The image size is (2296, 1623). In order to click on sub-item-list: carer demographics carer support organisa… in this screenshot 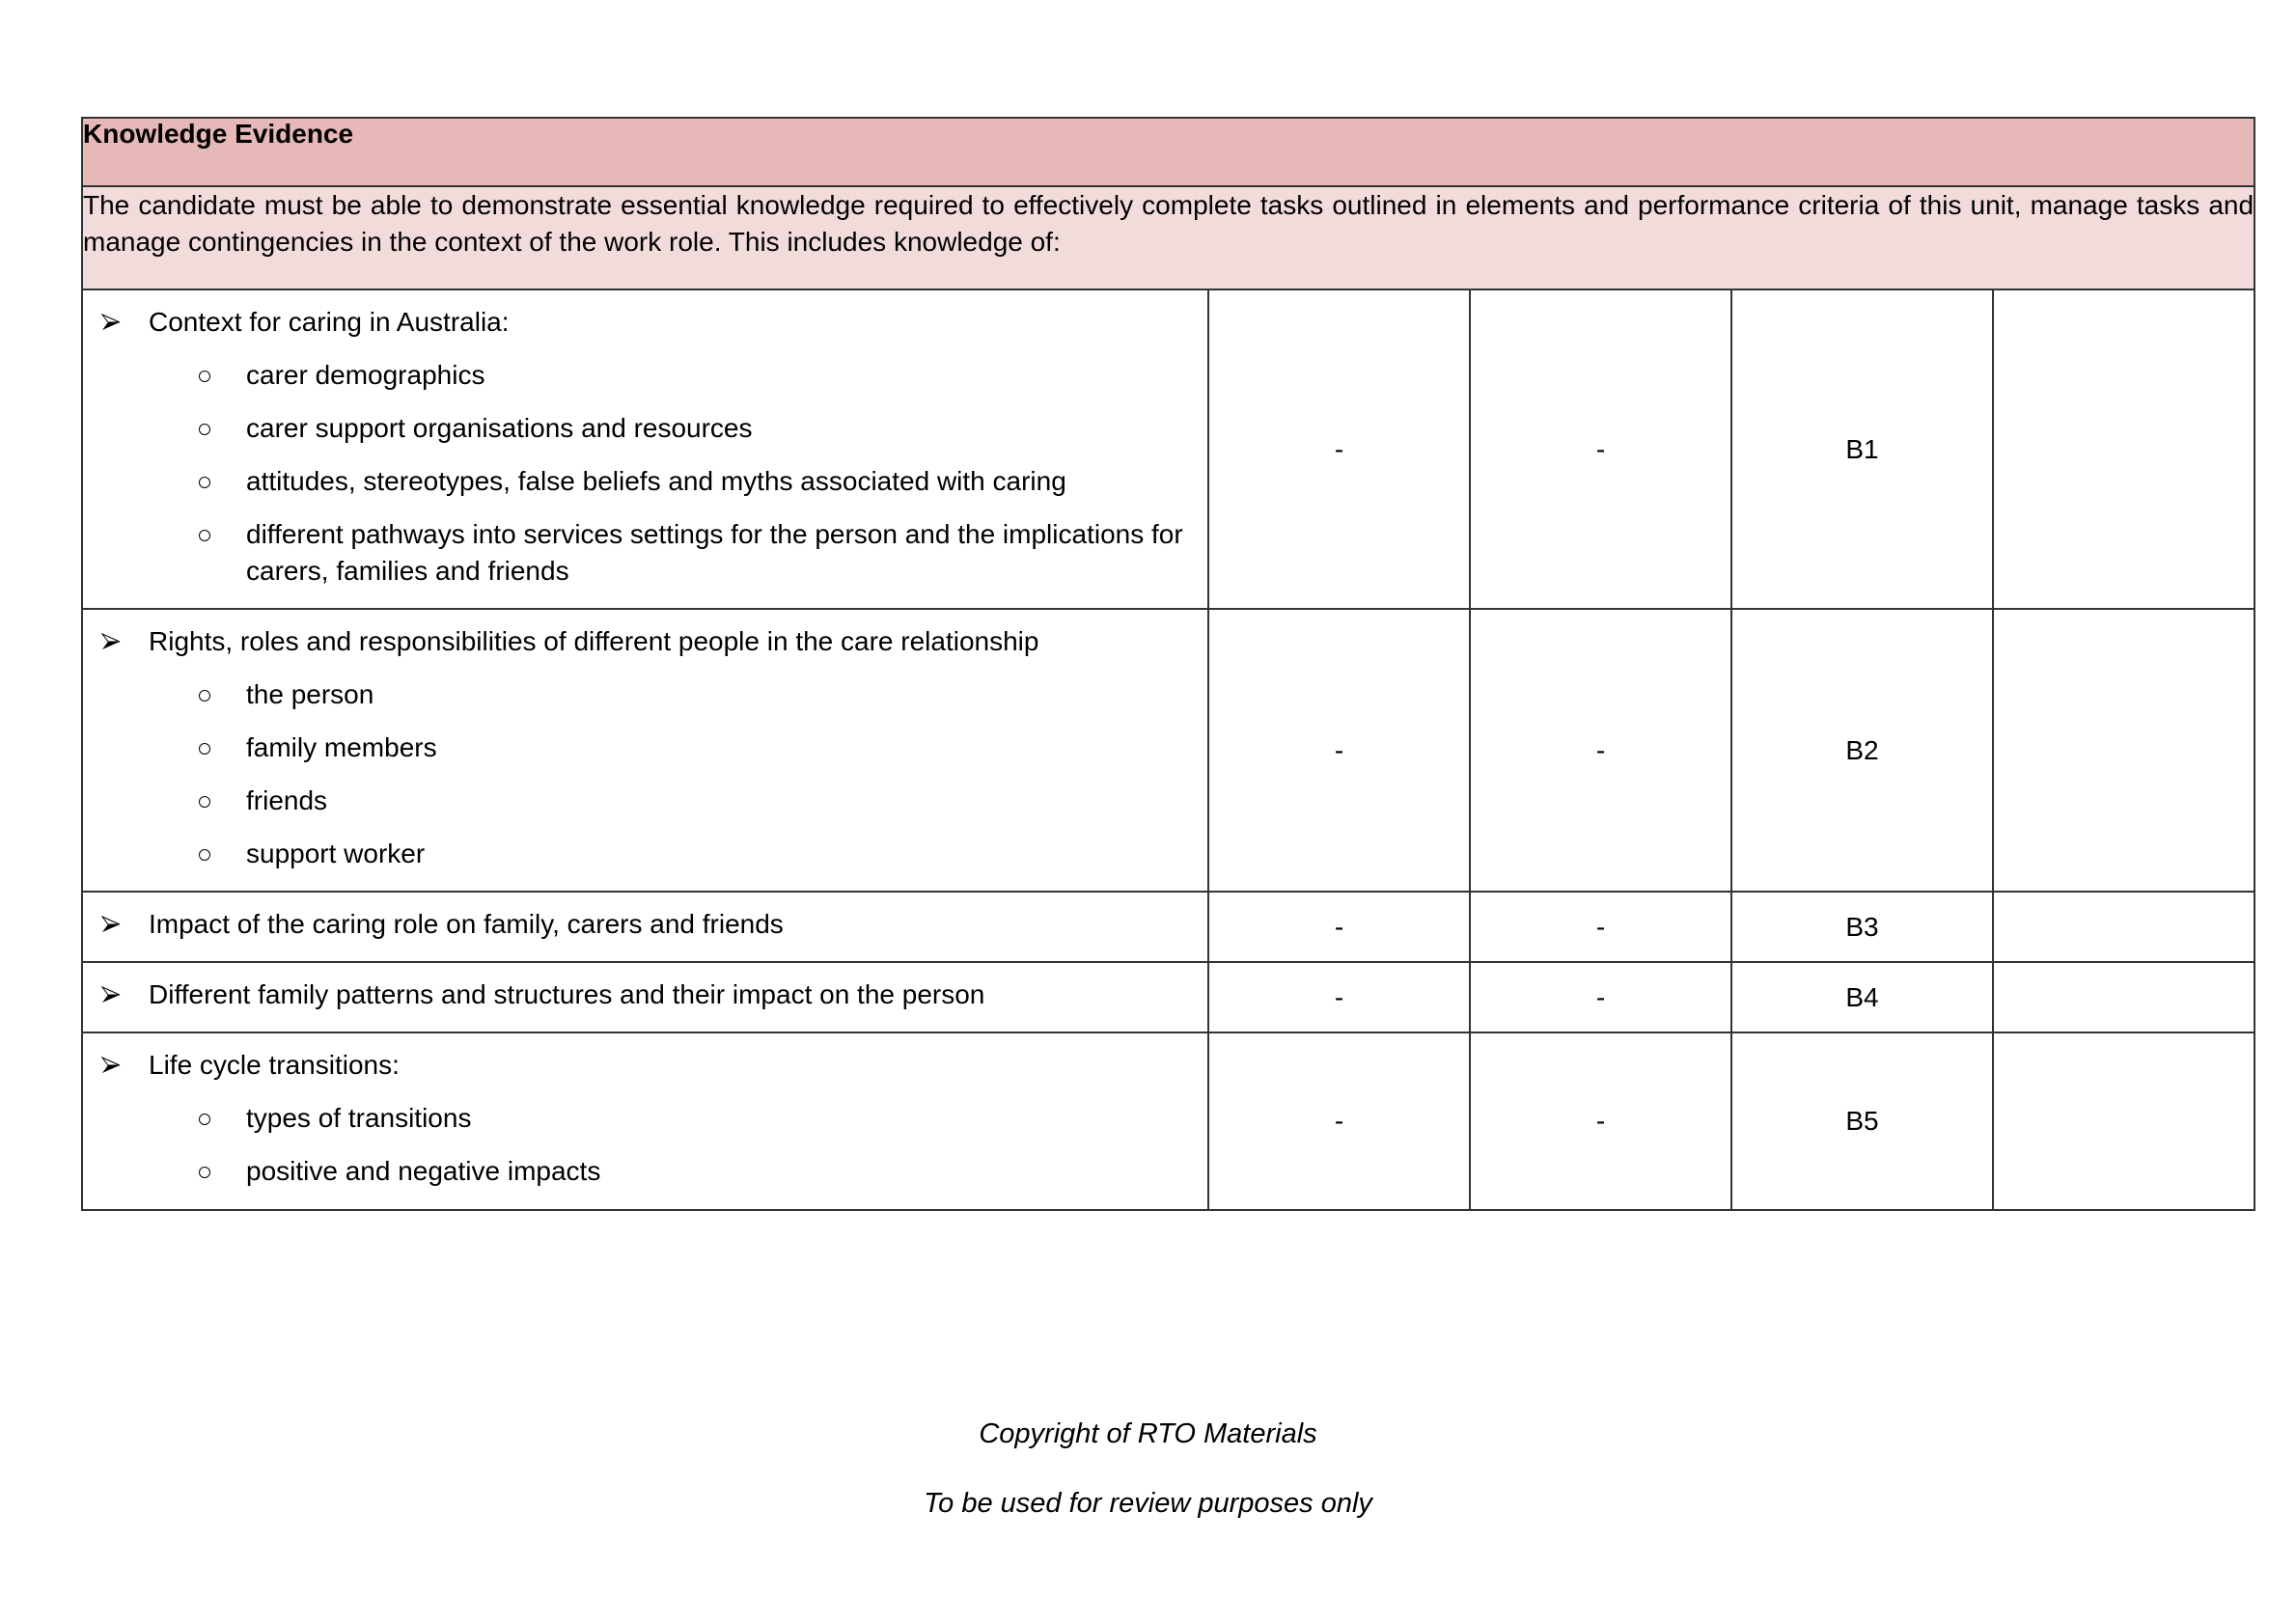, I will do `click(645, 474)`.